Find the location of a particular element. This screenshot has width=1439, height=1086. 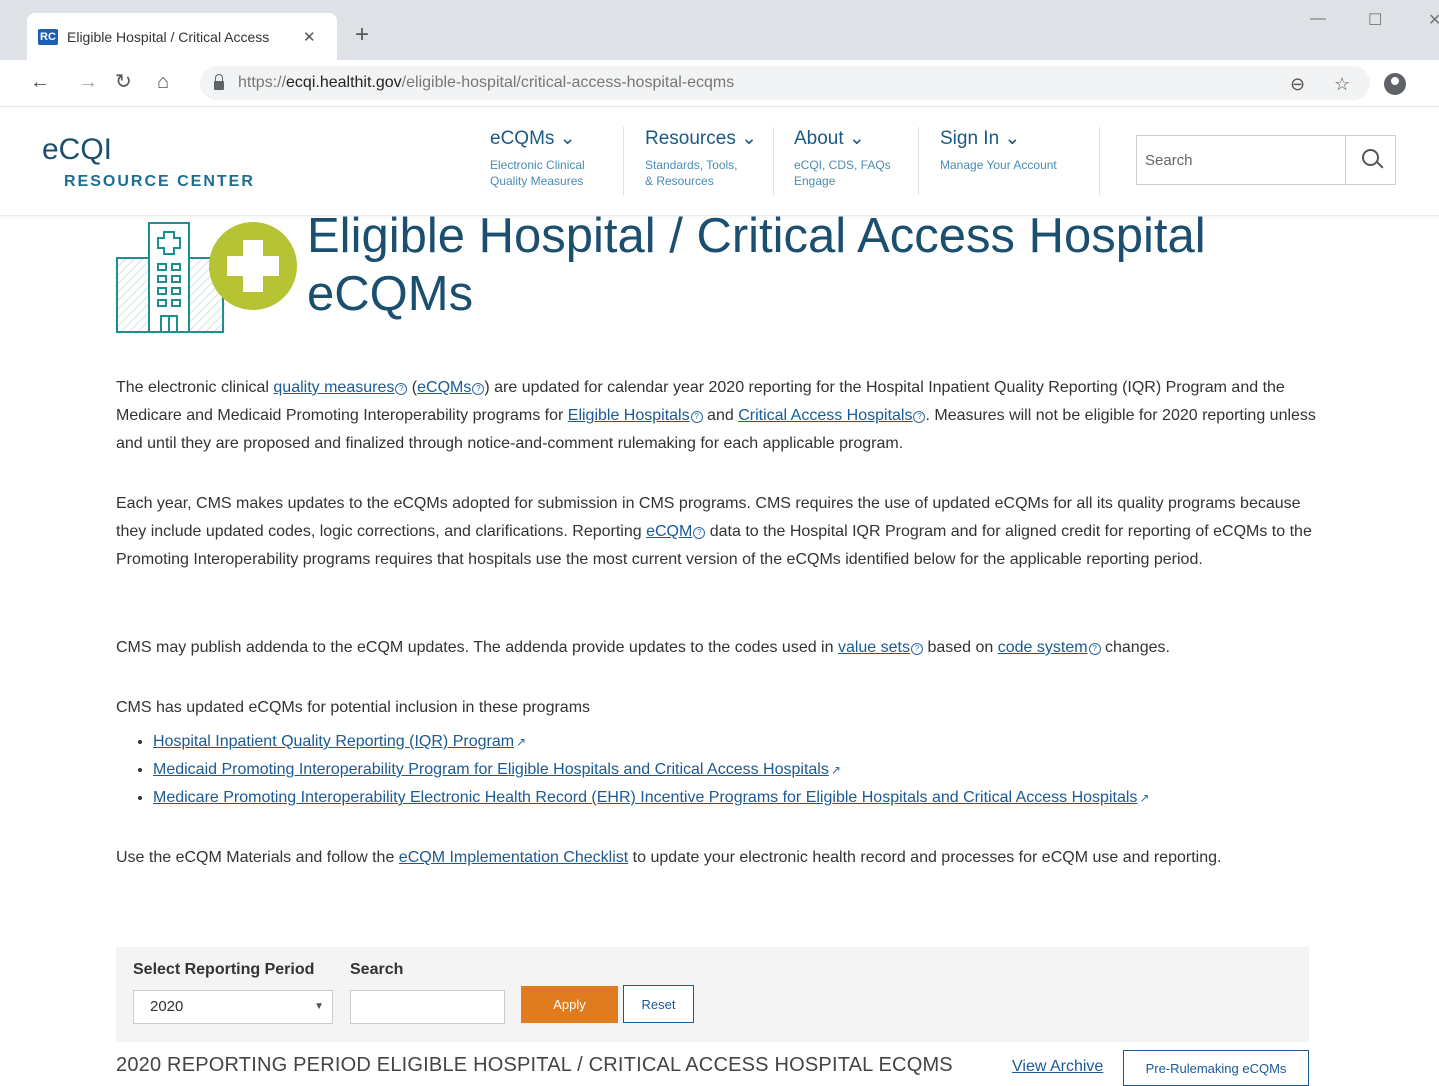

close-tab-icon: ✕ is located at coordinates (309, 37).